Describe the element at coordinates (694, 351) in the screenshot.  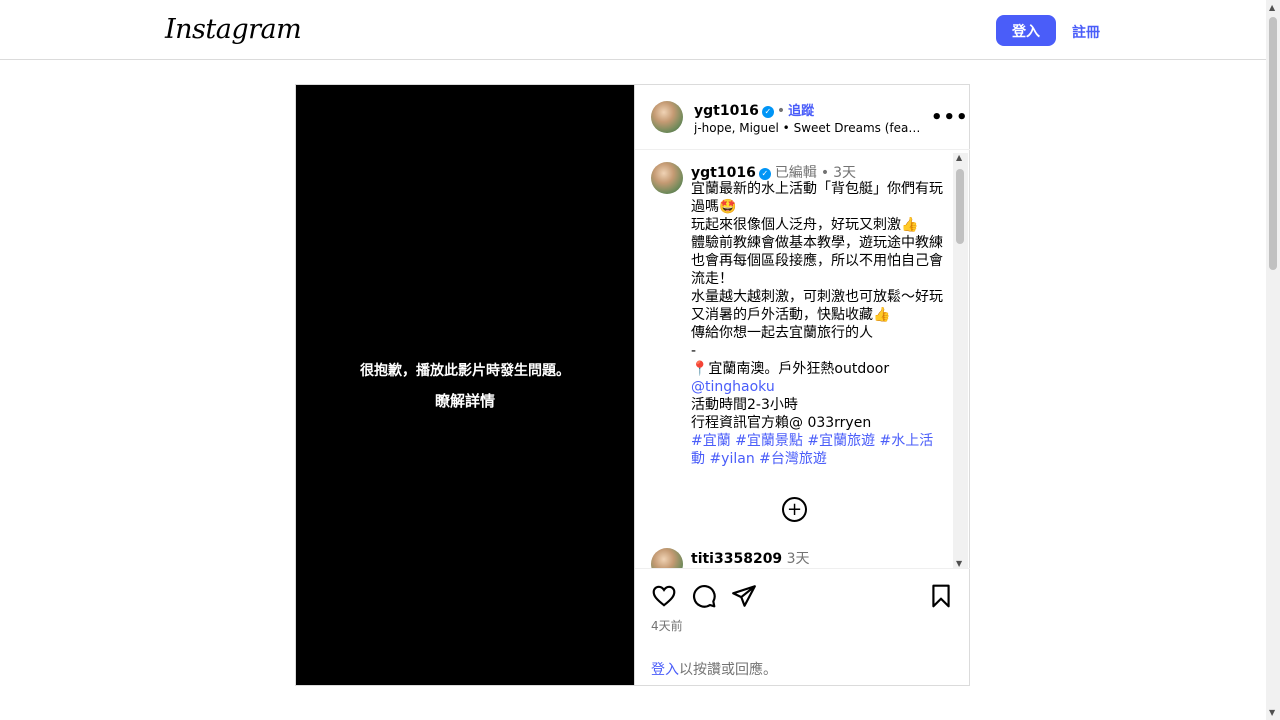
I see `caption-line: -` at that location.